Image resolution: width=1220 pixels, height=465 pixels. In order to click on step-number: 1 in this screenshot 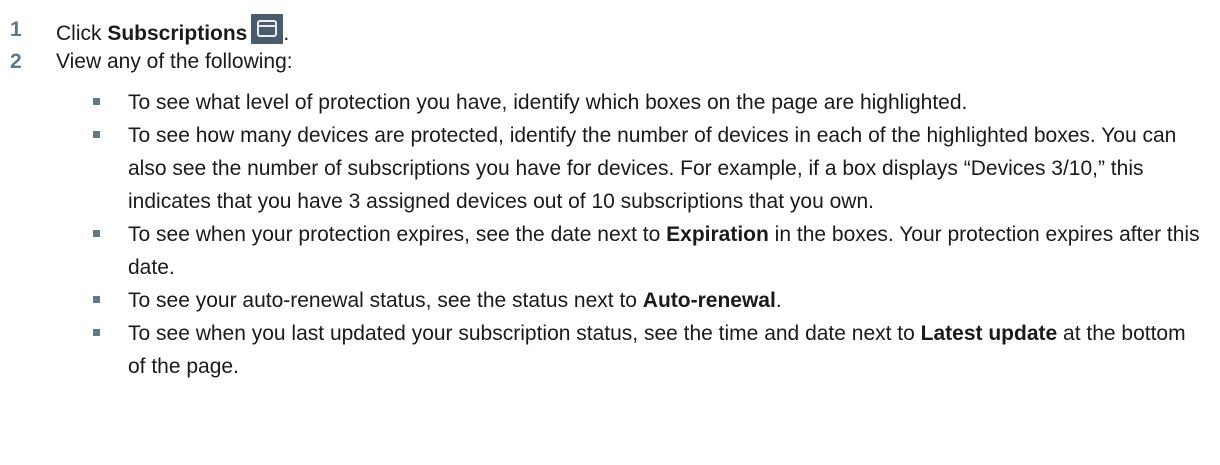, I will do `click(16, 29)`.